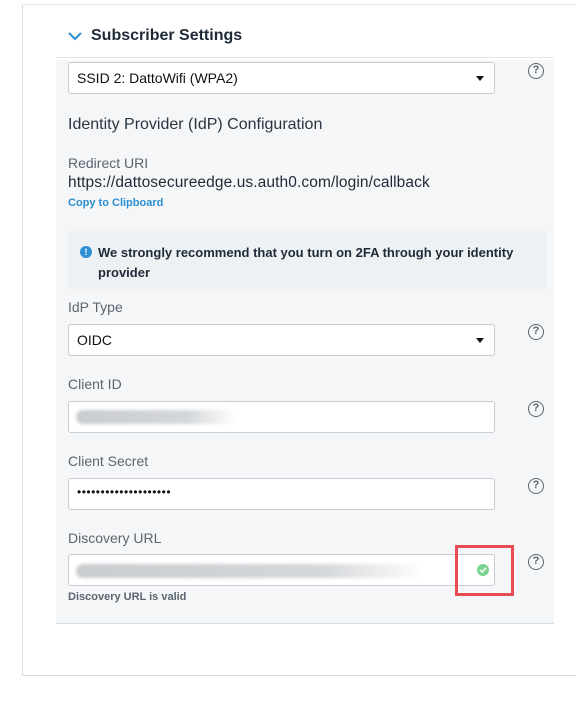 This screenshot has height=702, width=576. What do you see at coordinates (115, 538) in the screenshot?
I see `discovery-url-label: Discovery URL` at bounding box center [115, 538].